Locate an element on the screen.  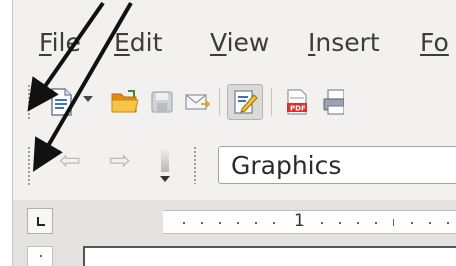
menu-format-key: Fo is located at coordinates (434, 42).